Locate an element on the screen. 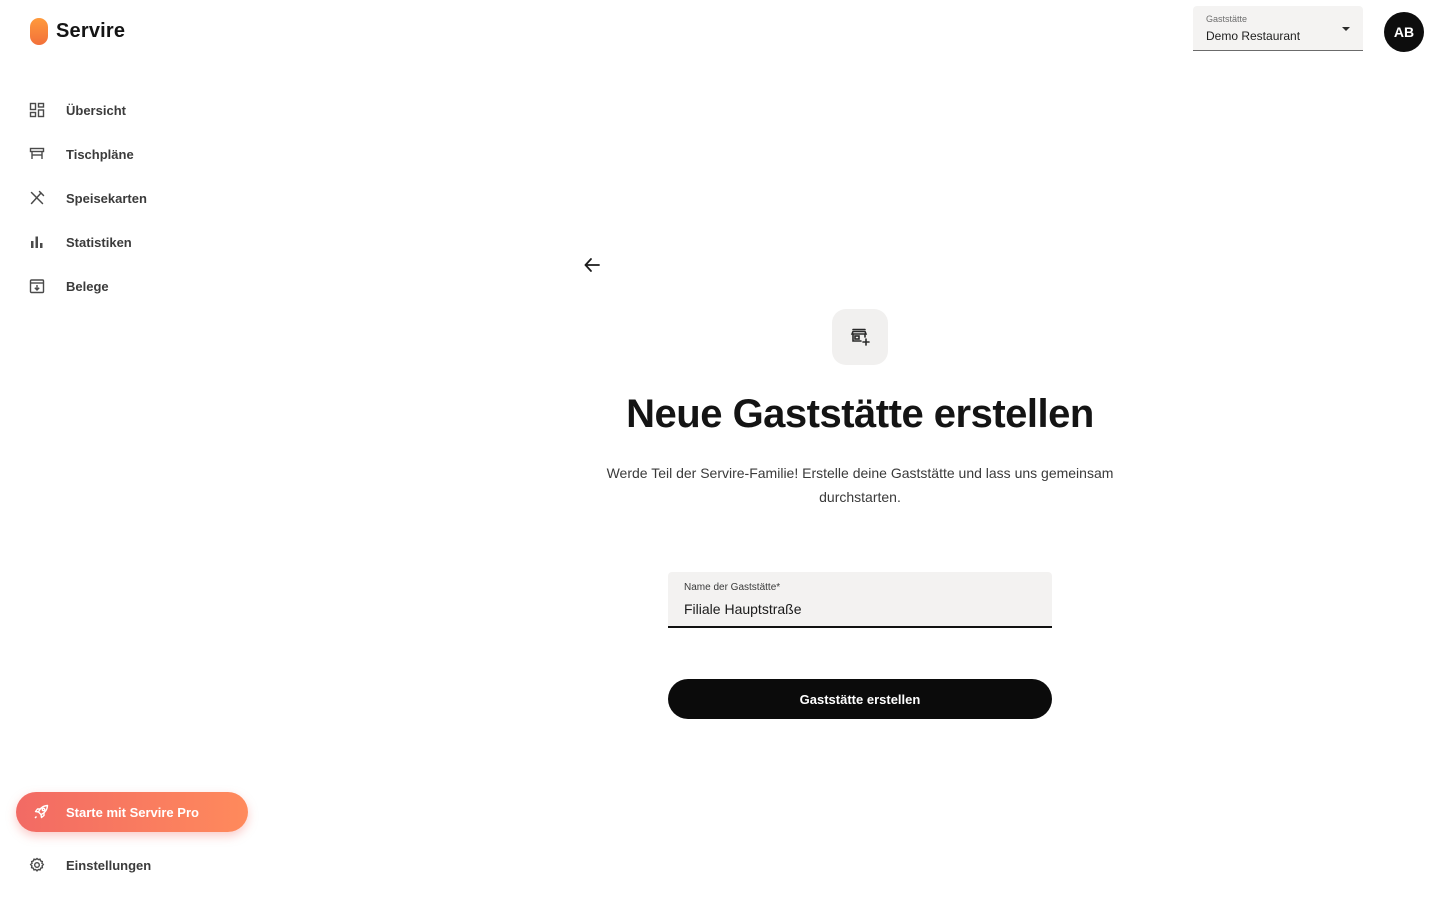 The width and height of the screenshot is (1440, 900). table-icon is located at coordinates (37, 154).